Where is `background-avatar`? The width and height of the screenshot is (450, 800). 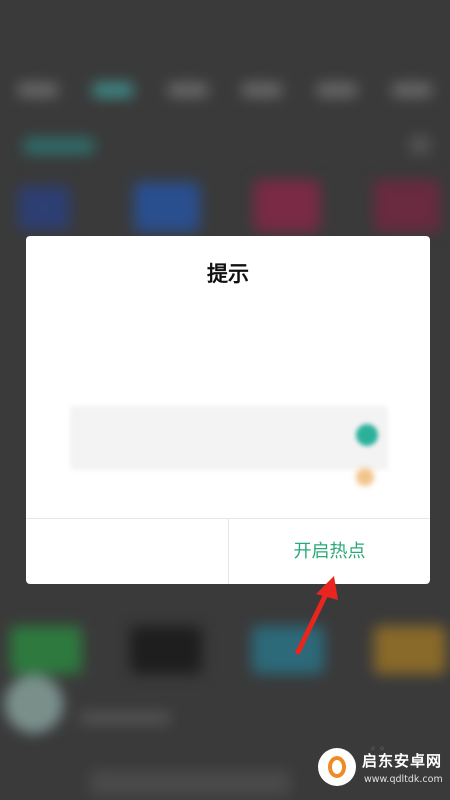 background-avatar is located at coordinates (34, 704).